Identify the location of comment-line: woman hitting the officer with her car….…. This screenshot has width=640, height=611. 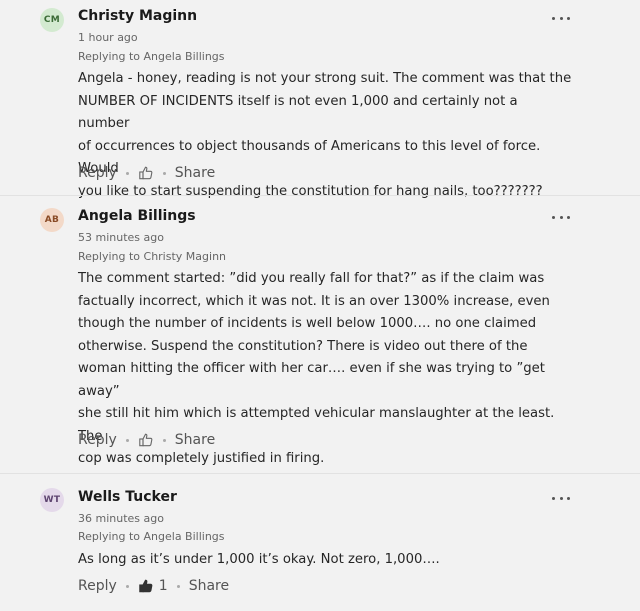
(311, 380).